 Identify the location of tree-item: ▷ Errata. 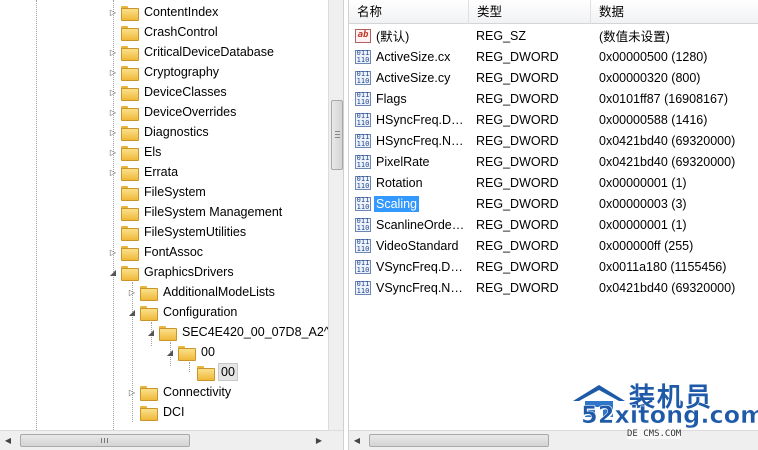
(144, 172).